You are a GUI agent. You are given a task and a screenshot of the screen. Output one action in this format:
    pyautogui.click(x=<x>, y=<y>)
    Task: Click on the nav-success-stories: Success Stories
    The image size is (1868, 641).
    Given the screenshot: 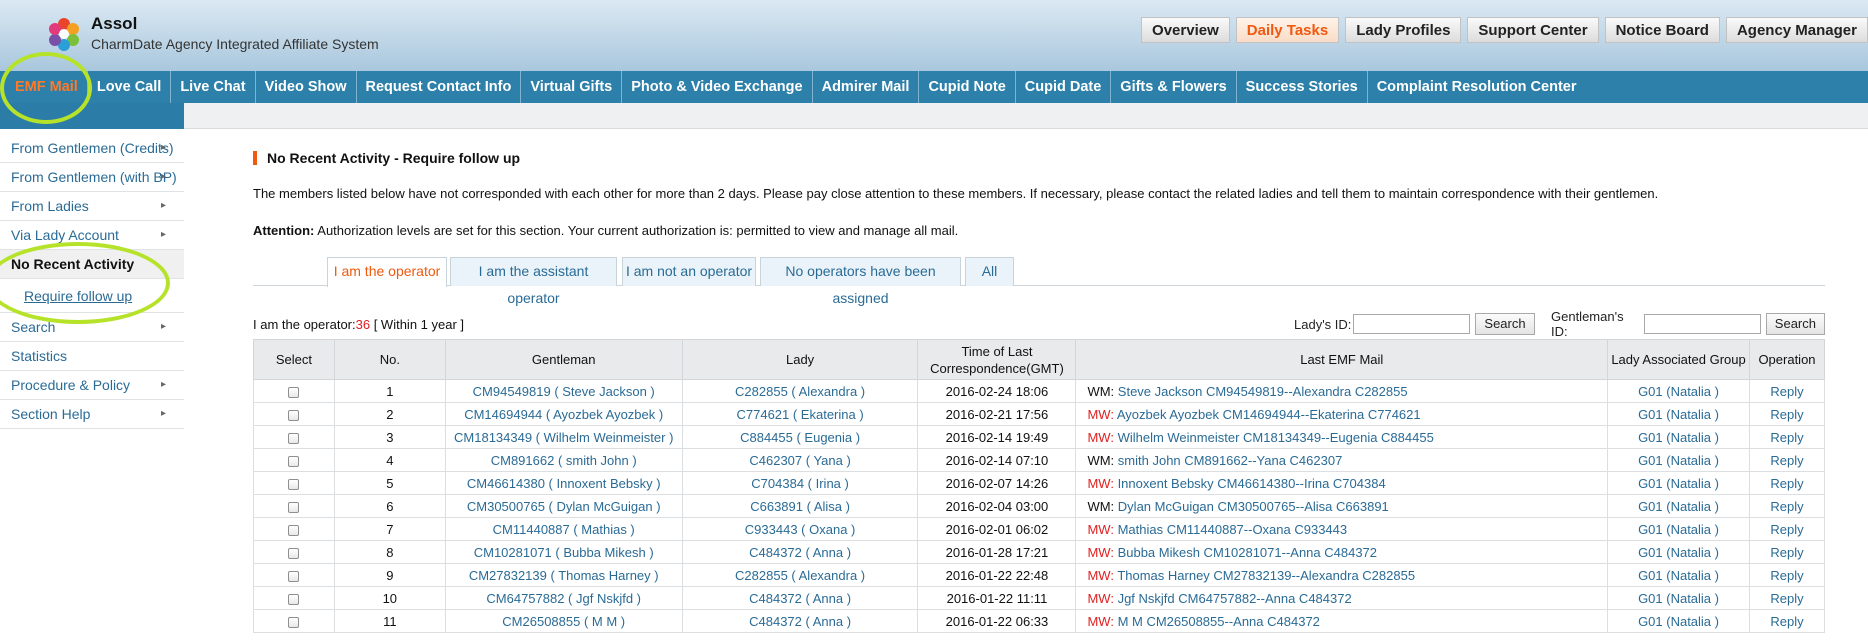 What is the action you would take?
    pyautogui.click(x=1302, y=87)
    